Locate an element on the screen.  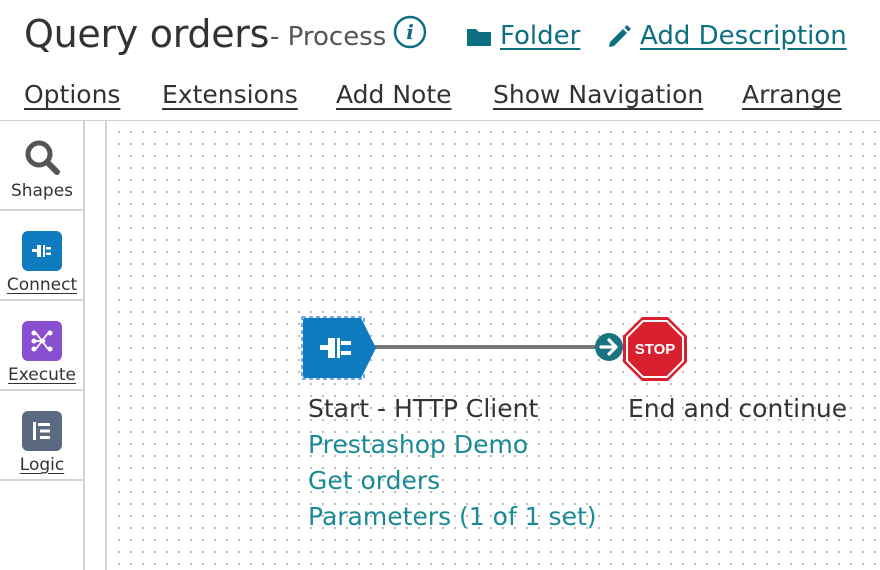
palette-logic: Logic is located at coordinates (42, 443).